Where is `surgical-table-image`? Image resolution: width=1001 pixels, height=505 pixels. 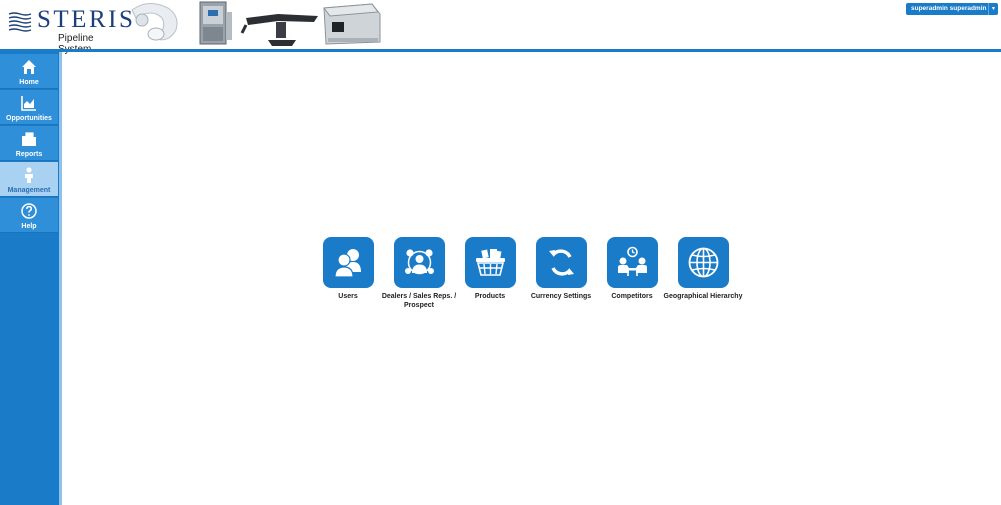 surgical-table-image is located at coordinates (279, 30).